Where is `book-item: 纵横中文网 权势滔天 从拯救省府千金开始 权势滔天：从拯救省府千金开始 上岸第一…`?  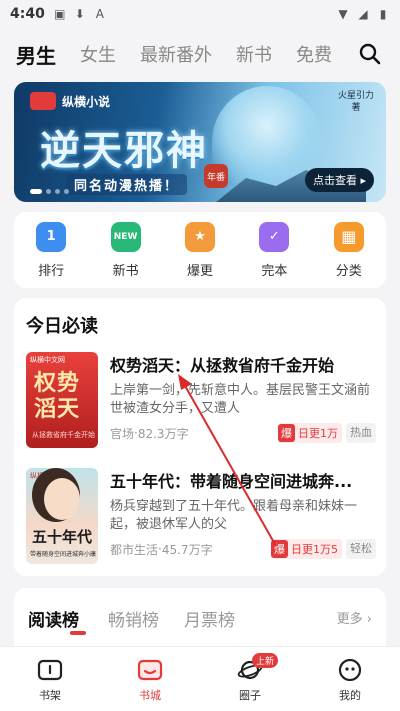
book-item: 纵横中文网 权势滔天 从拯救省府千金开始 权势滔天：从拯救省府千金开始 上岸第一… is located at coordinates (201, 400).